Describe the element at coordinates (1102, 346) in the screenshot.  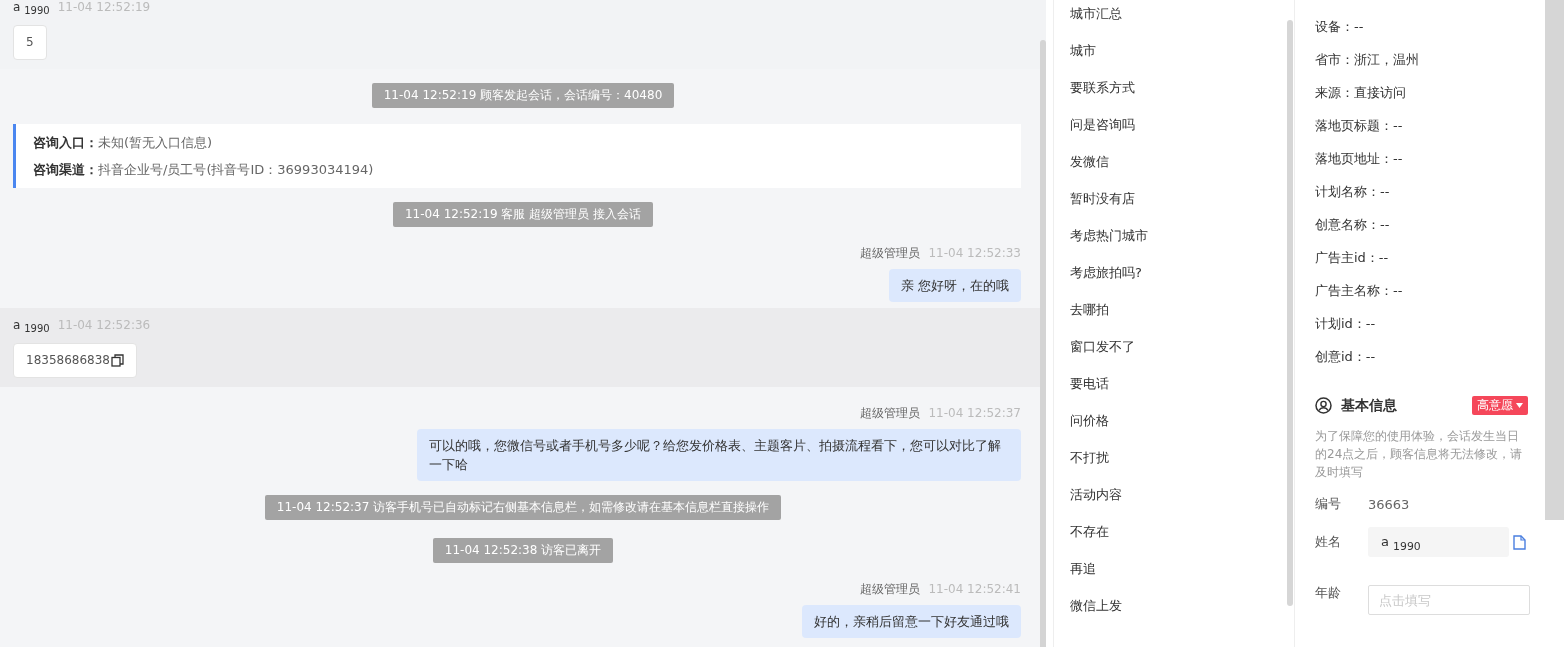
I see `quick-reply-item: 窗口发不了` at that location.